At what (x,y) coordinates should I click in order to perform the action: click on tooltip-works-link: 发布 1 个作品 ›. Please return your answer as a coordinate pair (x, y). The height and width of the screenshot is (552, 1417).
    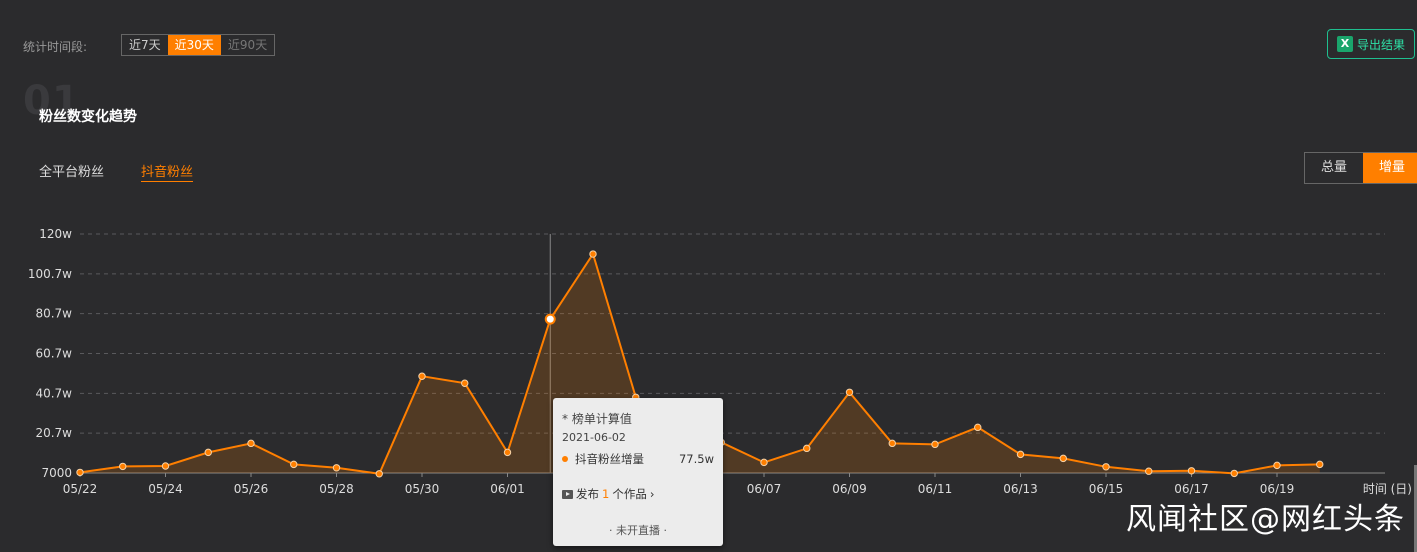
    Looking at the image, I should click on (608, 494).